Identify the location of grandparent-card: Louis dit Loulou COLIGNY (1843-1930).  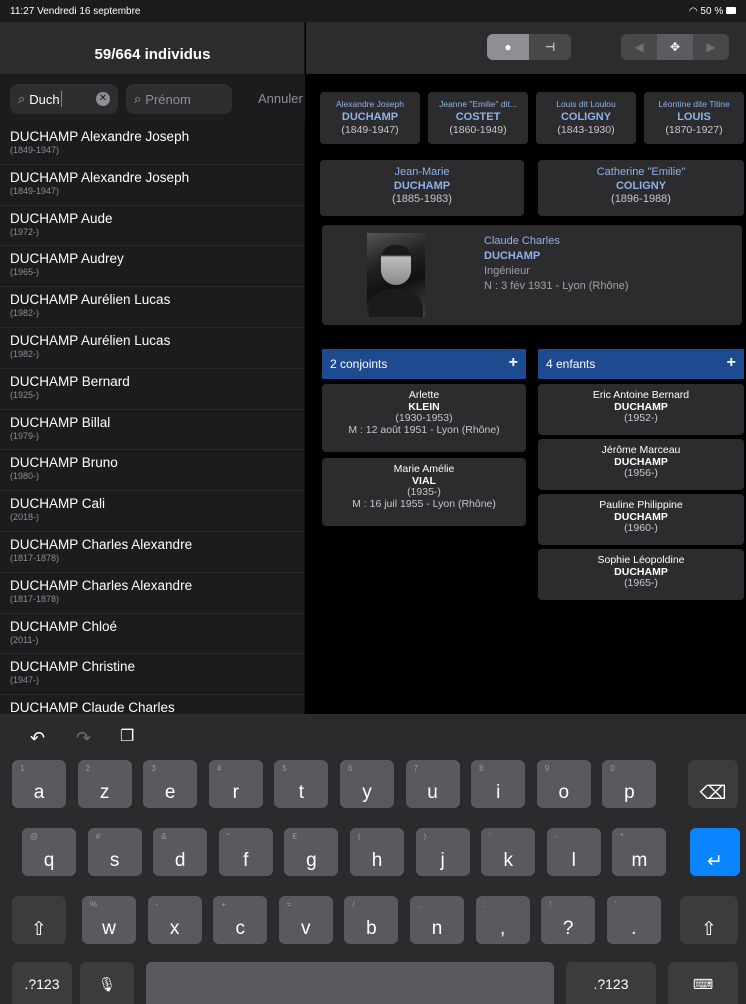
(586, 118).